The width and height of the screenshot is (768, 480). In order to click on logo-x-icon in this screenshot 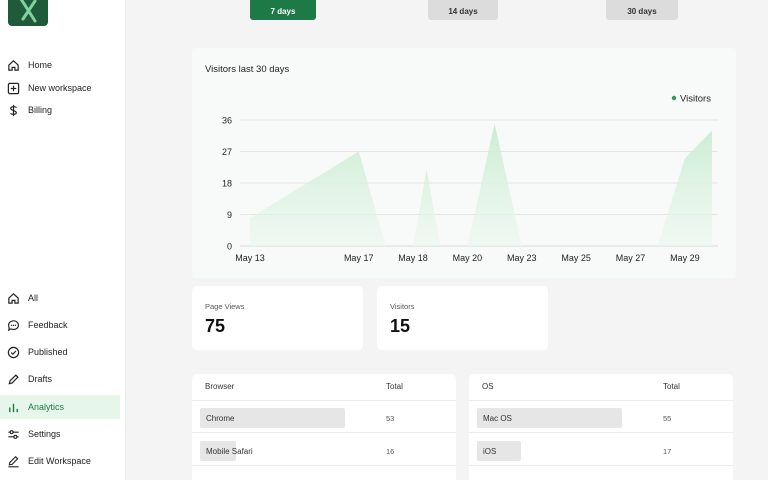, I will do `click(28, 11)`.